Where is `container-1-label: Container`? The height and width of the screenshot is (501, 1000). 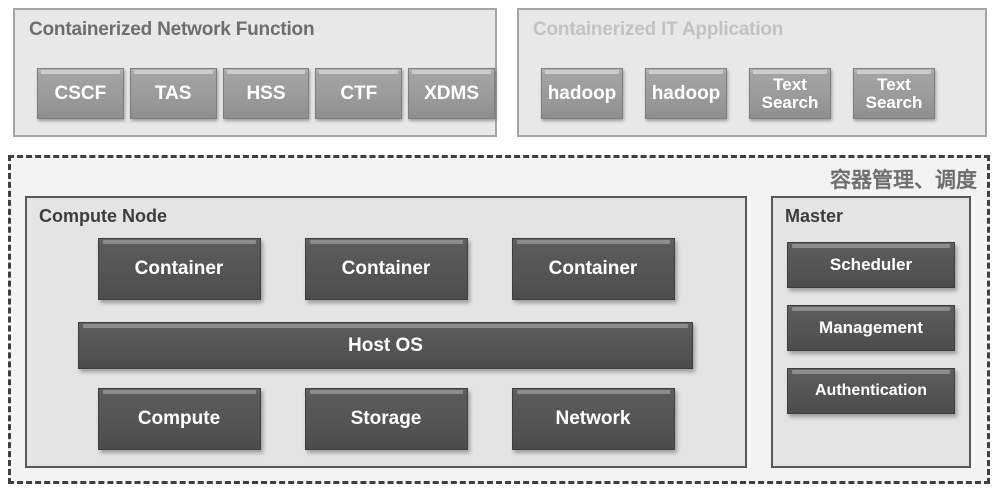 container-1-label: Container is located at coordinates (179, 269).